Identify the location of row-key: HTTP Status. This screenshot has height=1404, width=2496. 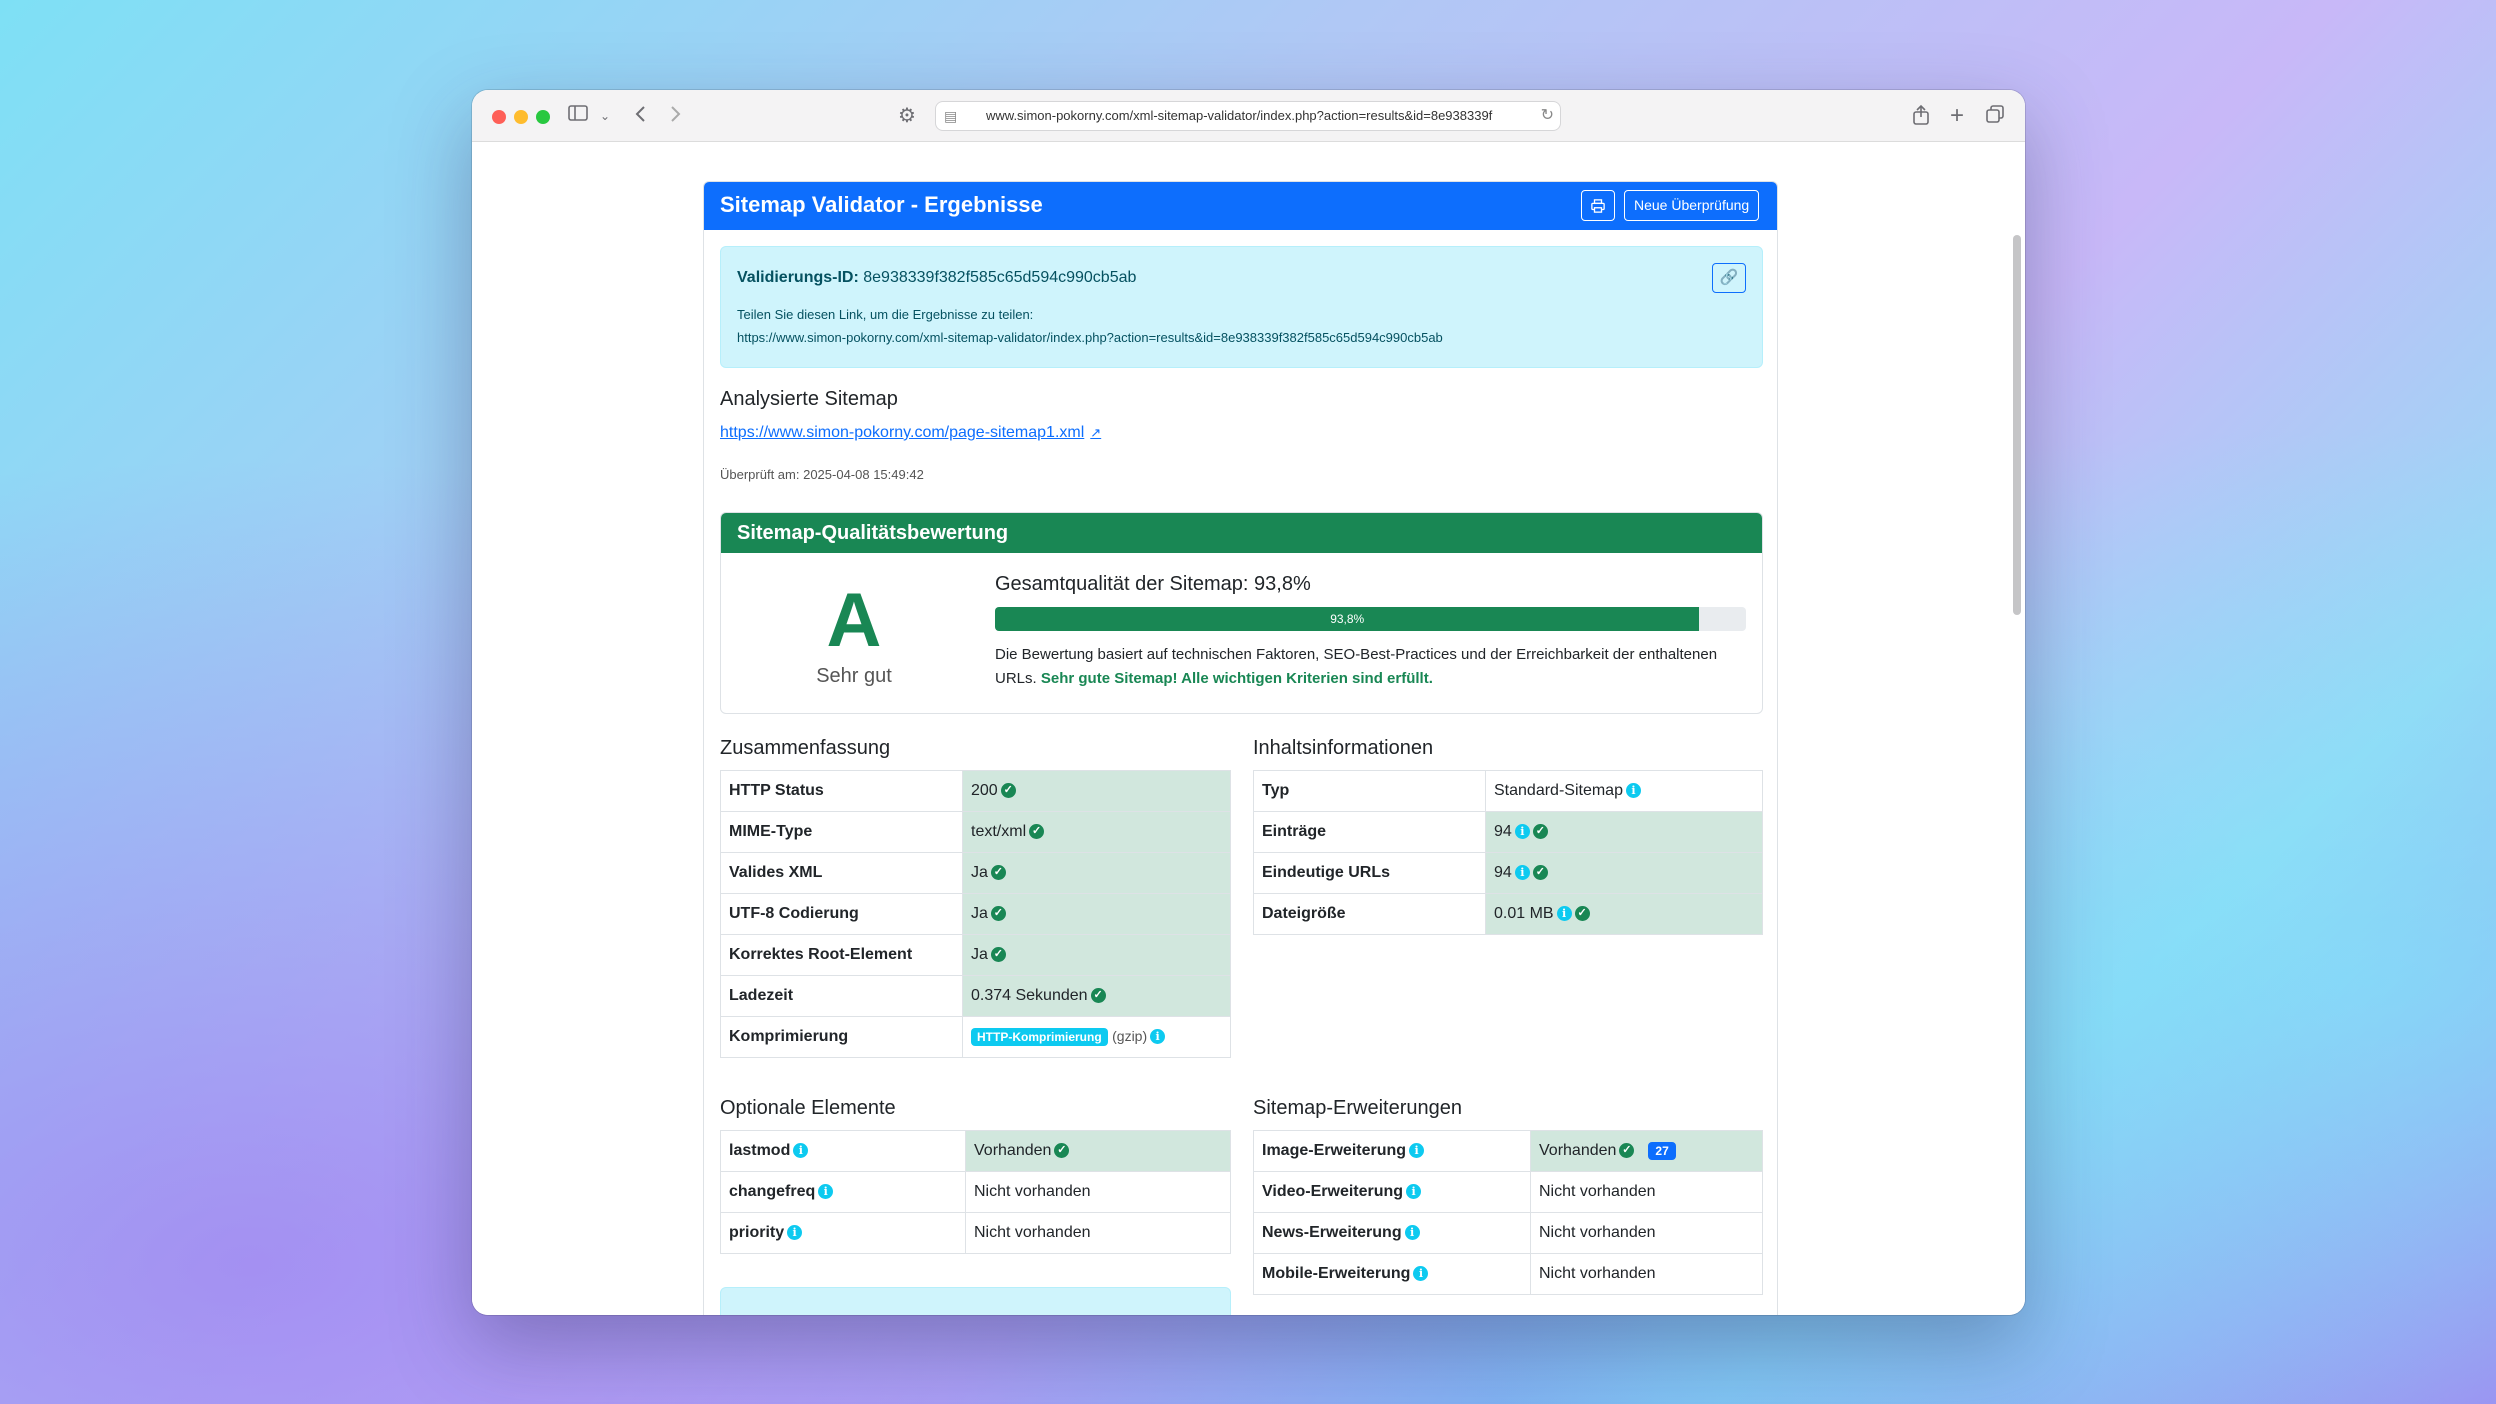
(841, 791).